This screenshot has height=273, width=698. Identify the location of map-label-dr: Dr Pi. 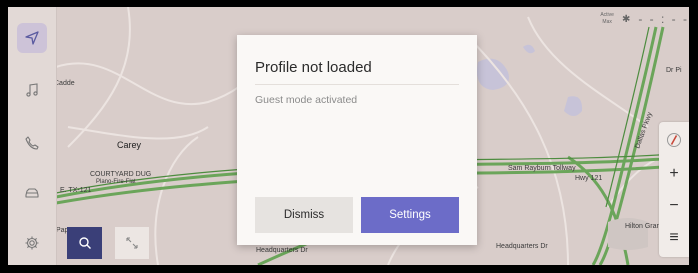
(674, 70).